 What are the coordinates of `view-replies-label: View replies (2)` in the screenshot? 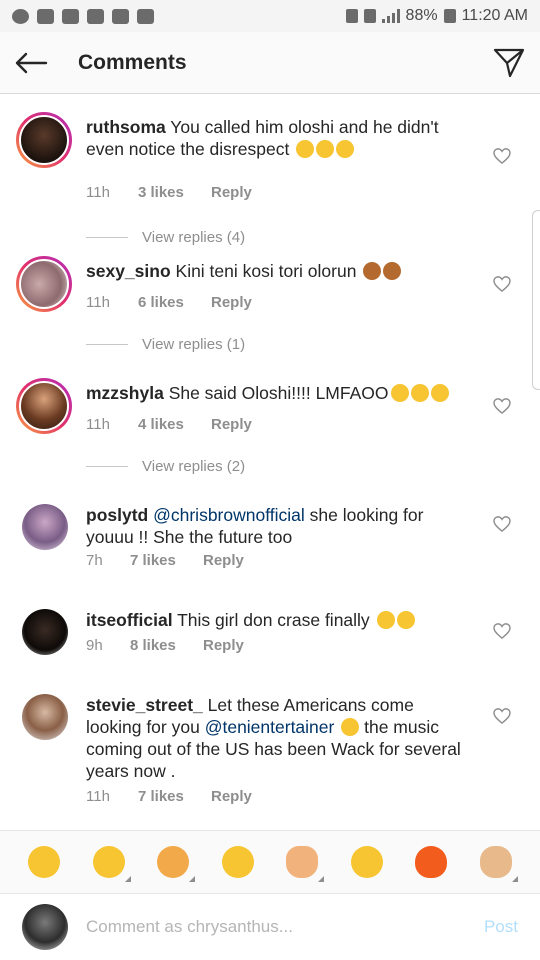 It's located at (194, 466).